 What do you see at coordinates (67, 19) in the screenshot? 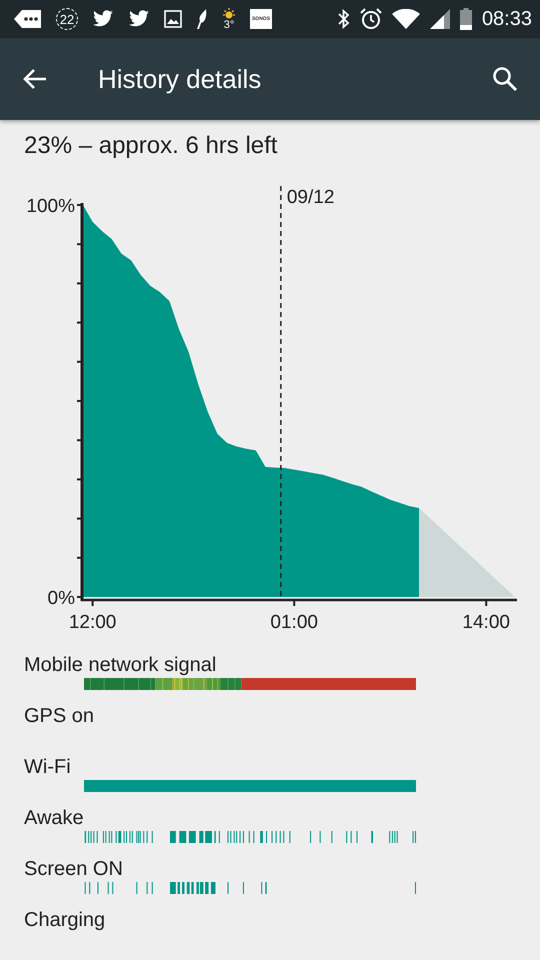
I see `notification-count: 22` at bounding box center [67, 19].